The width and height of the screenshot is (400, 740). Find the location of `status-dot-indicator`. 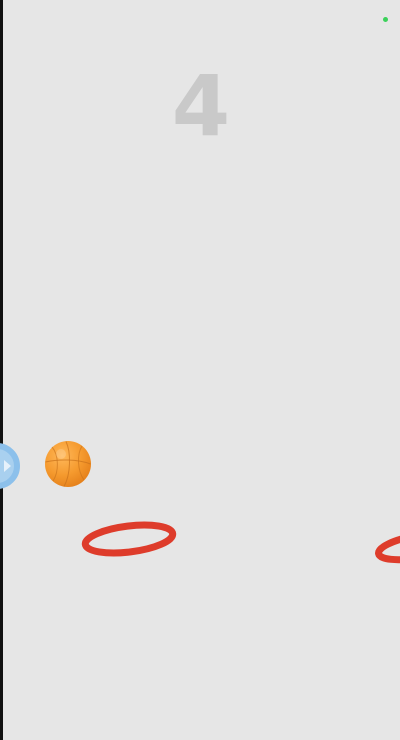

status-dot-indicator is located at coordinates (385, 19).